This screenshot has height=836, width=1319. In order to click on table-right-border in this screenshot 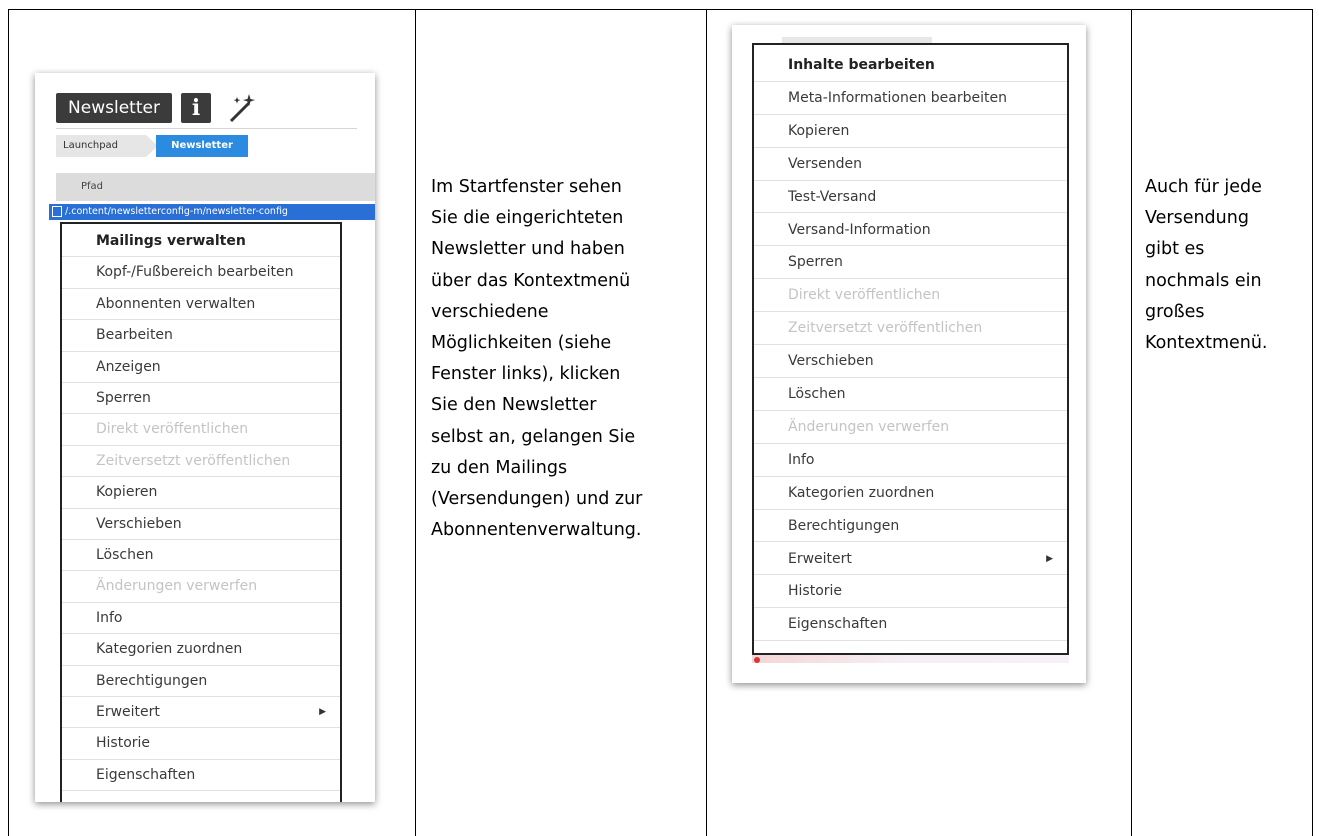, I will do `click(1312, 422)`.